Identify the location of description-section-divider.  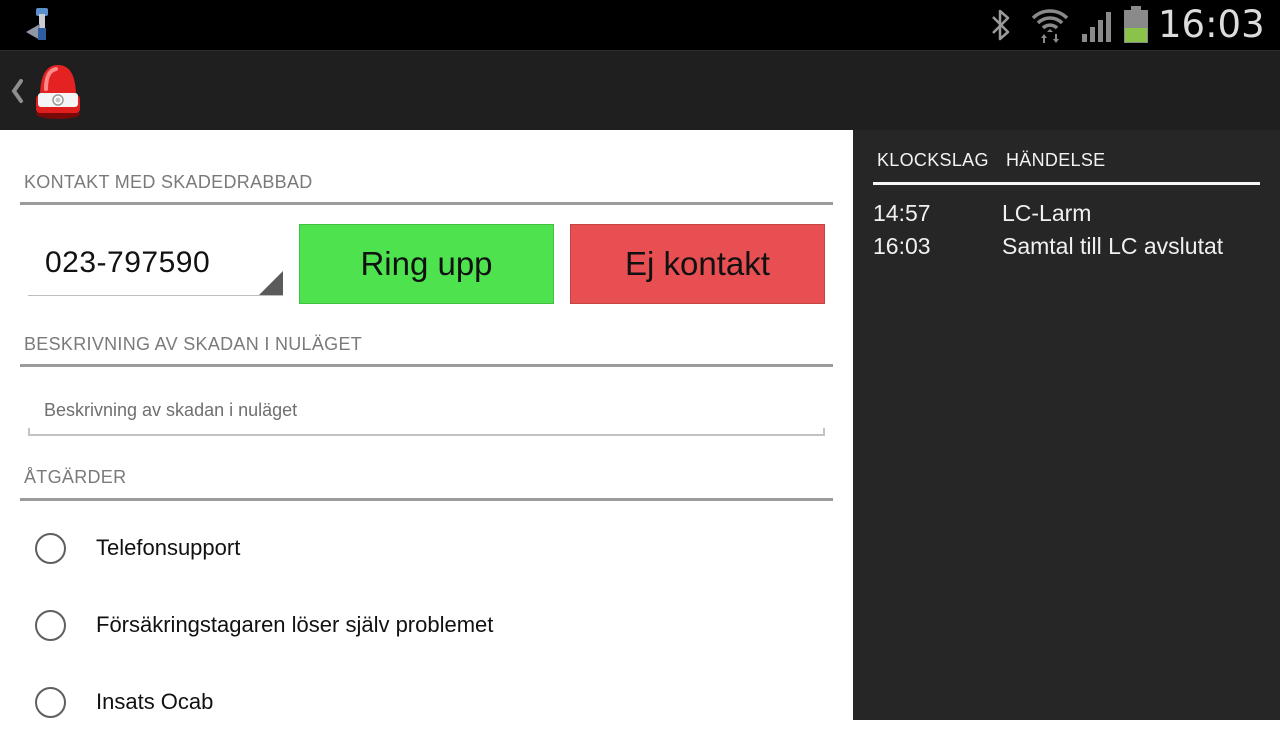
(426, 365).